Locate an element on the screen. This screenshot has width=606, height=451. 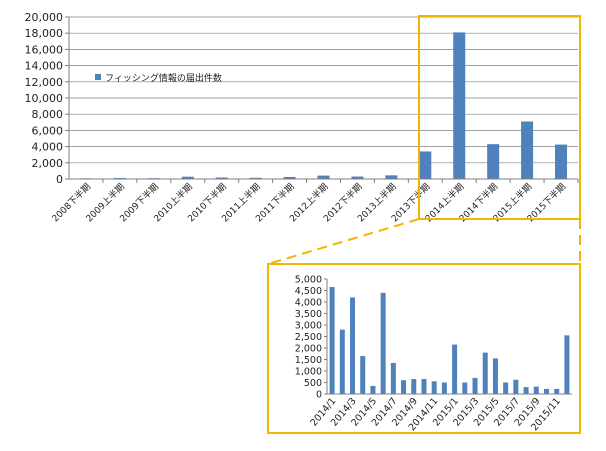
y-tick-label: 10,000 is located at coordinates (44, 98).